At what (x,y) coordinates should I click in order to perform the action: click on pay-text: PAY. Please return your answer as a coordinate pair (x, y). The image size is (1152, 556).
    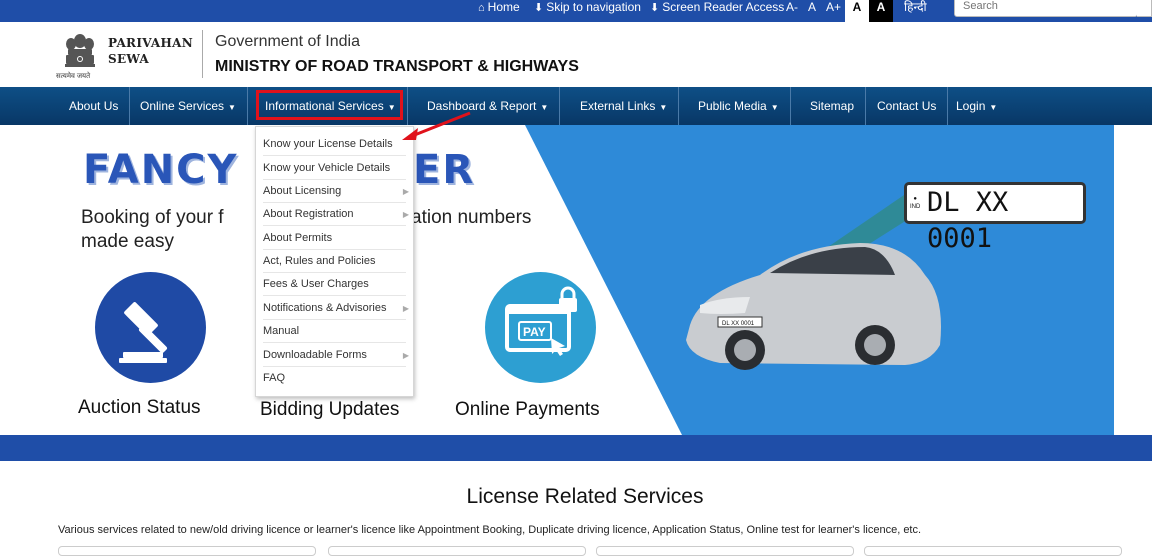
    Looking at the image, I should click on (534, 332).